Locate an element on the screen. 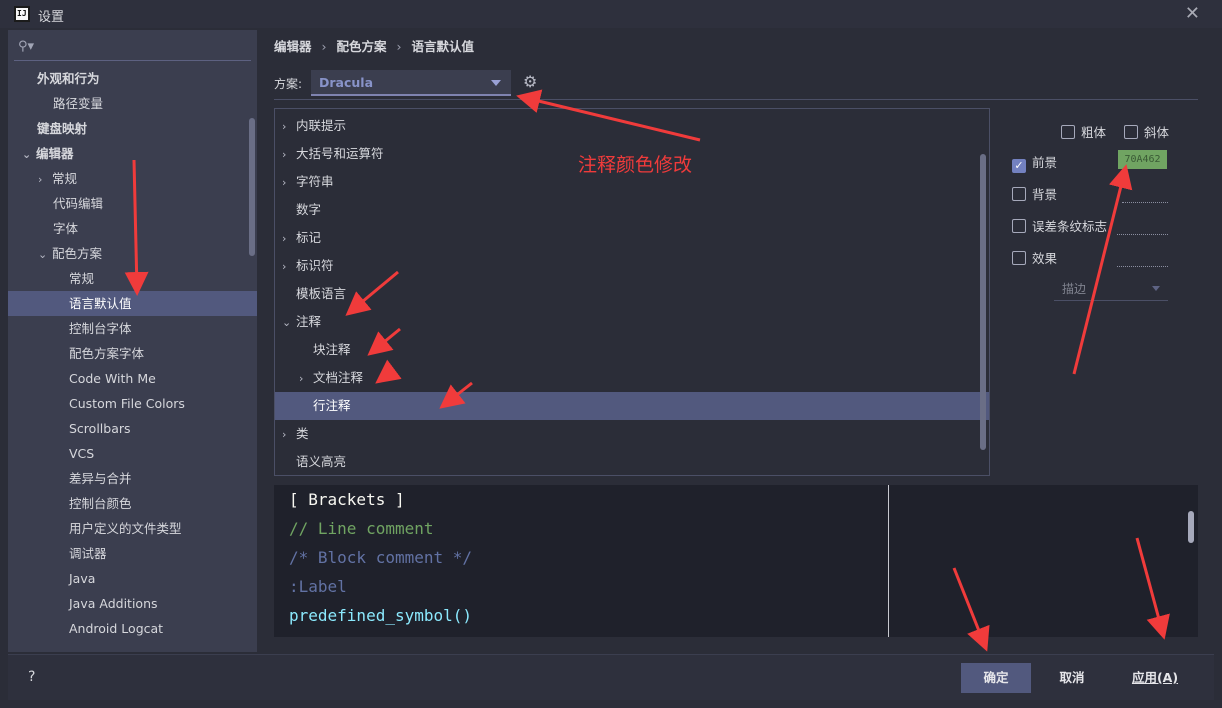  sidebar-item-label: 键盘映射 is located at coordinates (62, 128).